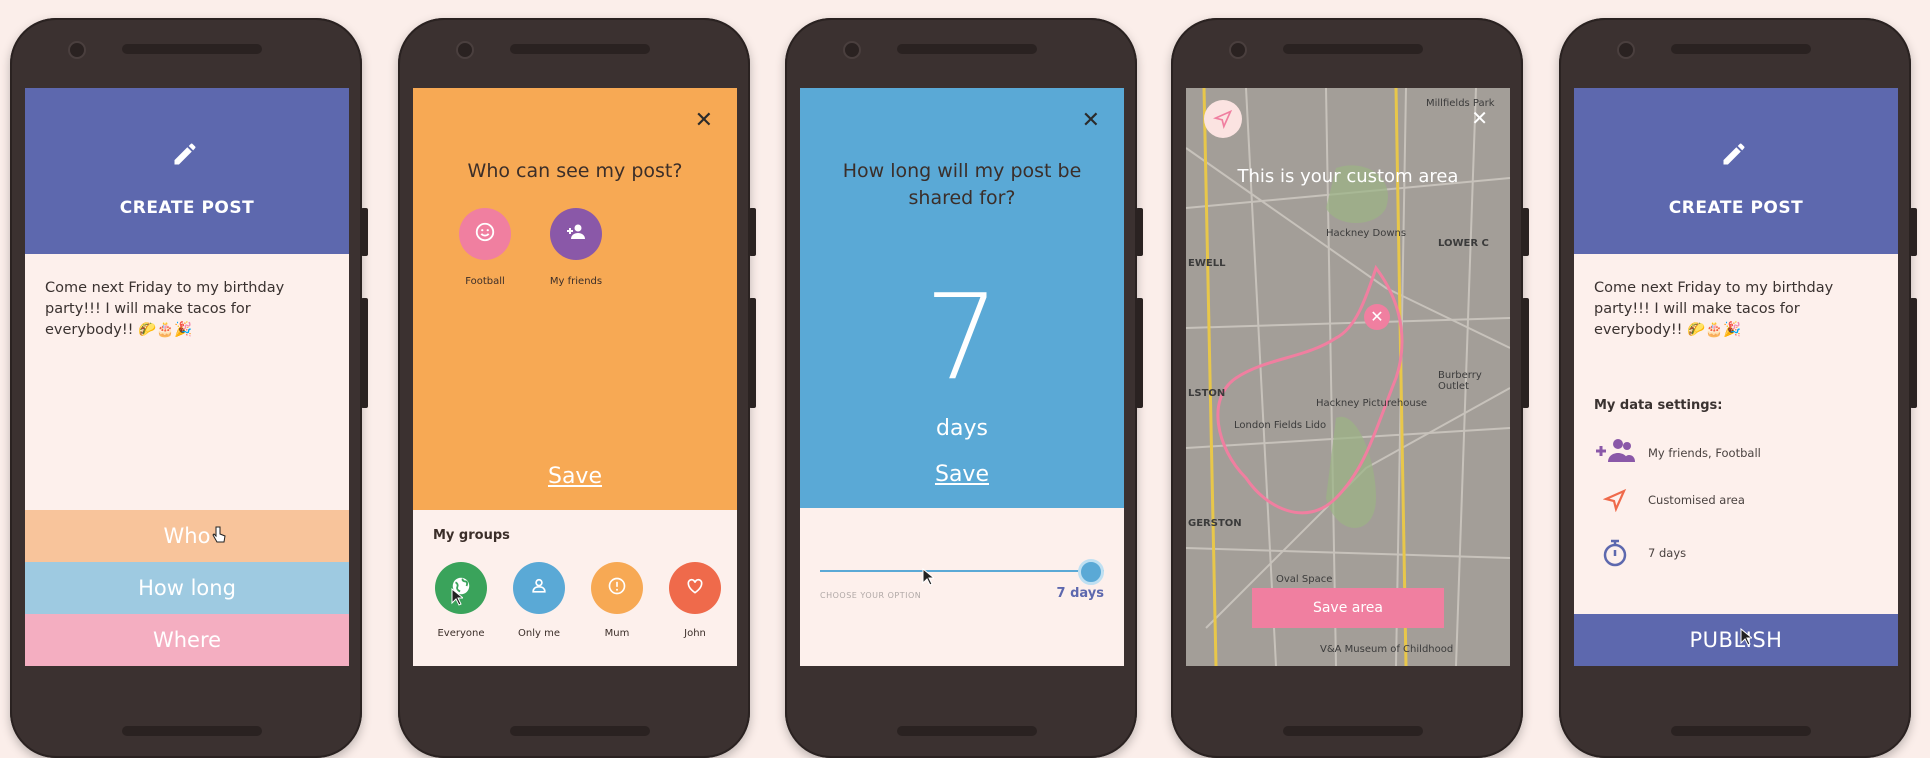 The width and height of the screenshot is (1930, 758). I want to click on selected-label: Football, so click(485, 281).